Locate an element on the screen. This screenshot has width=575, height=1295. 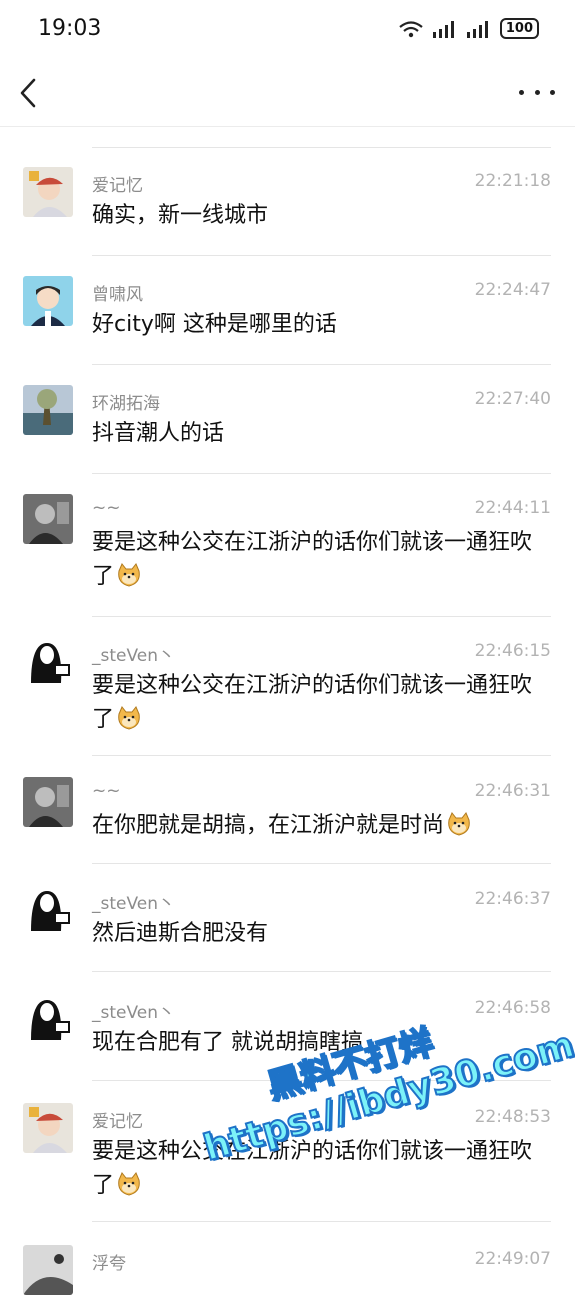
chevron-left-icon is located at coordinates (28, 93).